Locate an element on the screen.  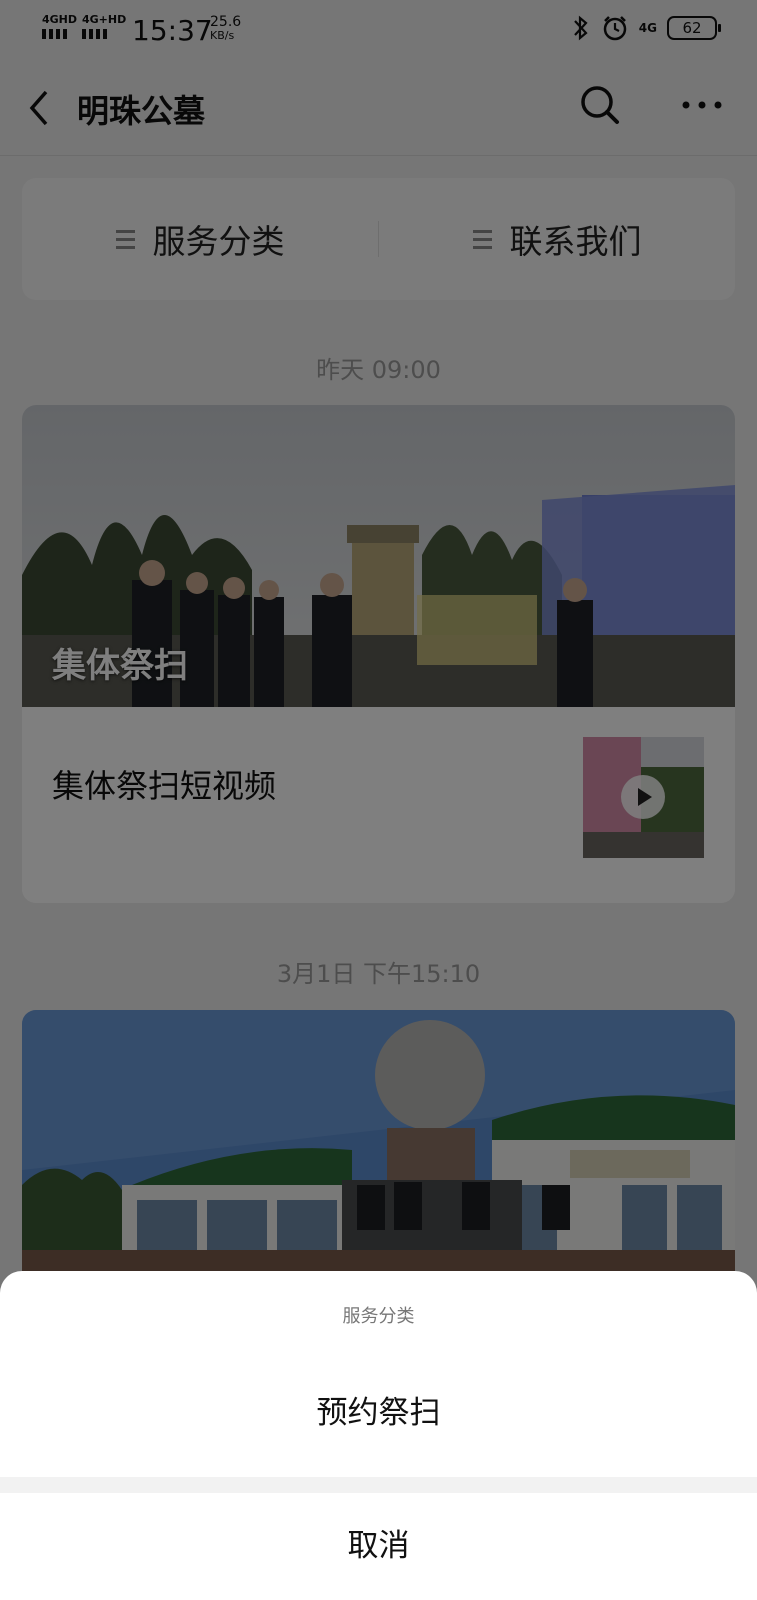
action-sheet-title: 服务分类 is located at coordinates (378, 1316).